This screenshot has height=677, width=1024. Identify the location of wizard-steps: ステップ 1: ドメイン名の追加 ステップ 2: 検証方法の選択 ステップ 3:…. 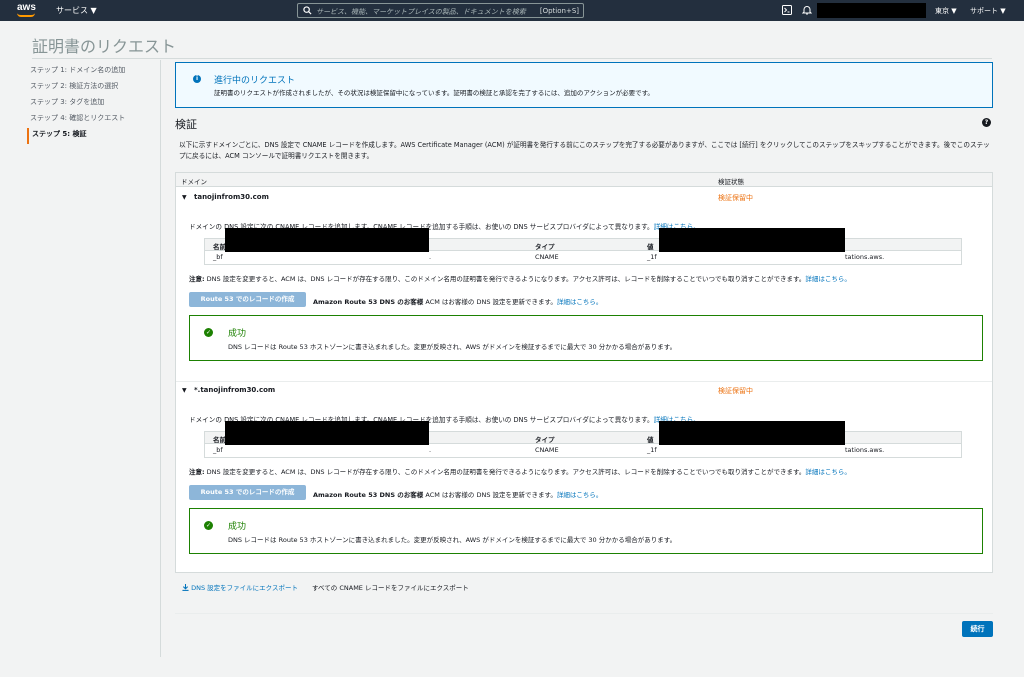
(92, 104).